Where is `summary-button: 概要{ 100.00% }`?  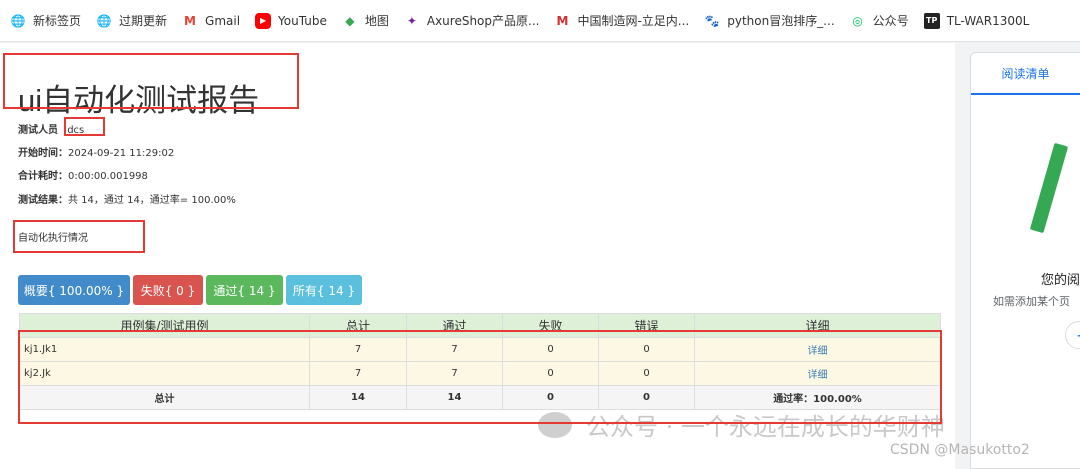
summary-button: 概要{ 100.00% } is located at coordinates (74, 290).